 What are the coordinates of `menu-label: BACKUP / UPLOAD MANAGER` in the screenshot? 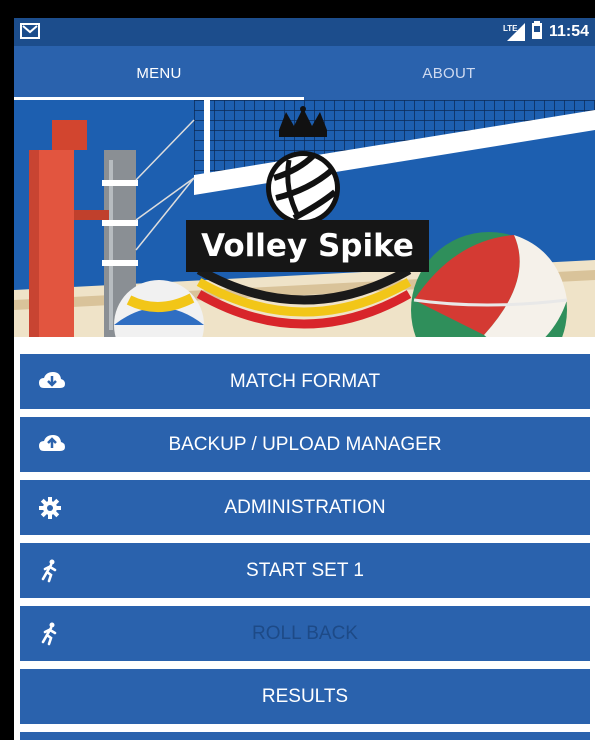 It's located at (305, 444).